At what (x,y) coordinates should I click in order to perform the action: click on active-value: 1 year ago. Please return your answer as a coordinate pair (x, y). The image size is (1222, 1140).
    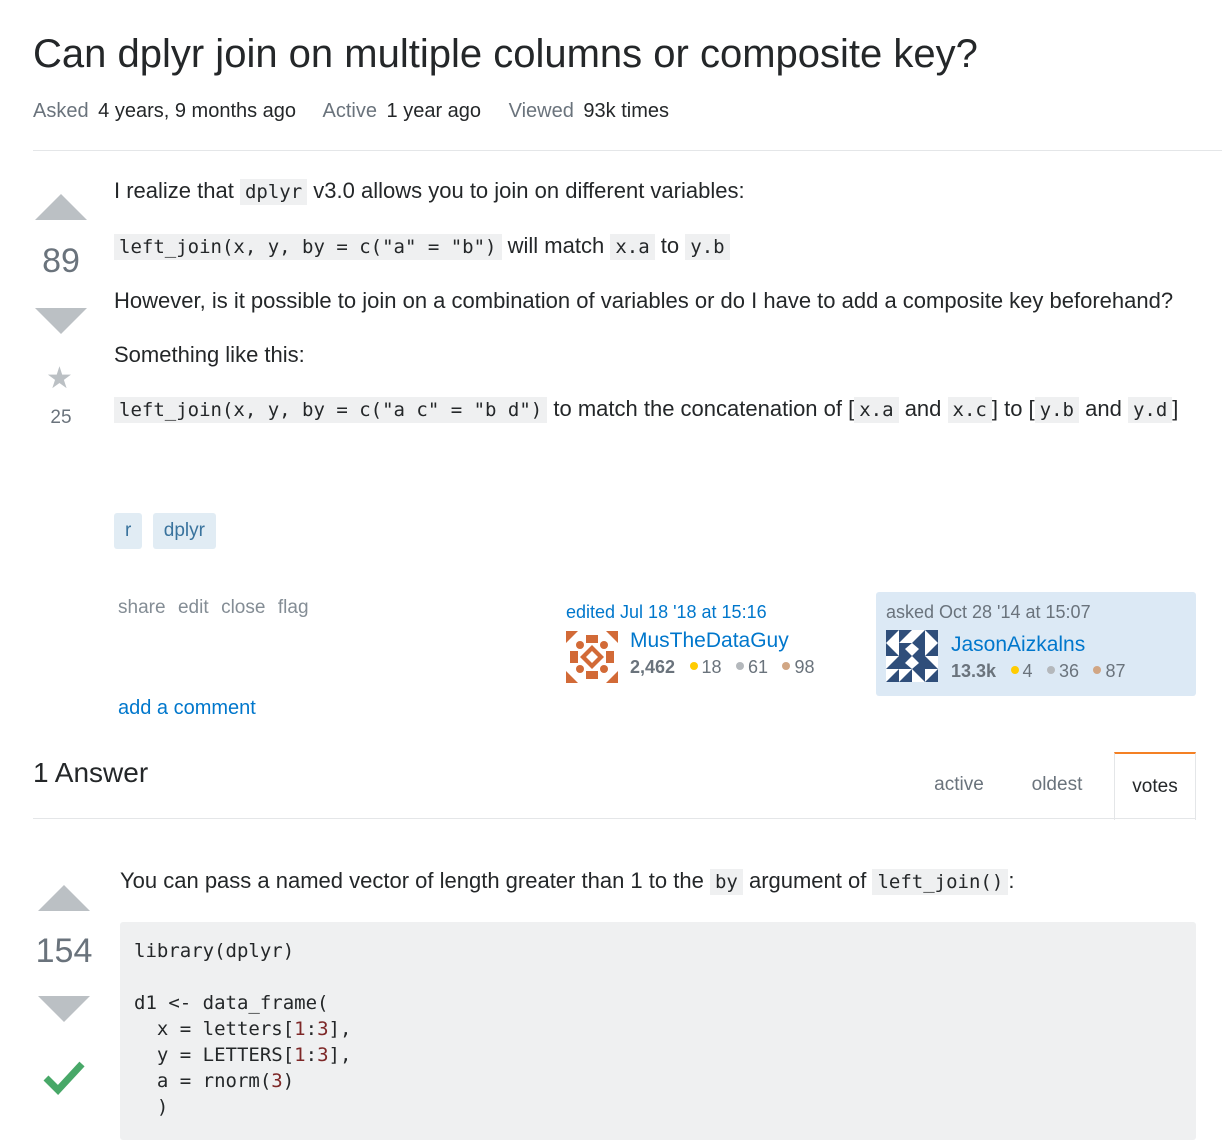
    Looking at the image, I should click on (434, 111).